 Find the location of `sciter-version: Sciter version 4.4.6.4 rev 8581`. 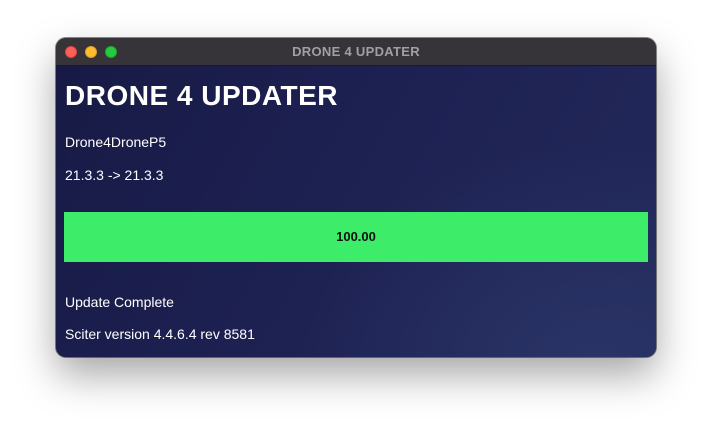

sciter-version: Sciter version 4.4.6.4 rev 8581 is located at coordinates (160, 334).